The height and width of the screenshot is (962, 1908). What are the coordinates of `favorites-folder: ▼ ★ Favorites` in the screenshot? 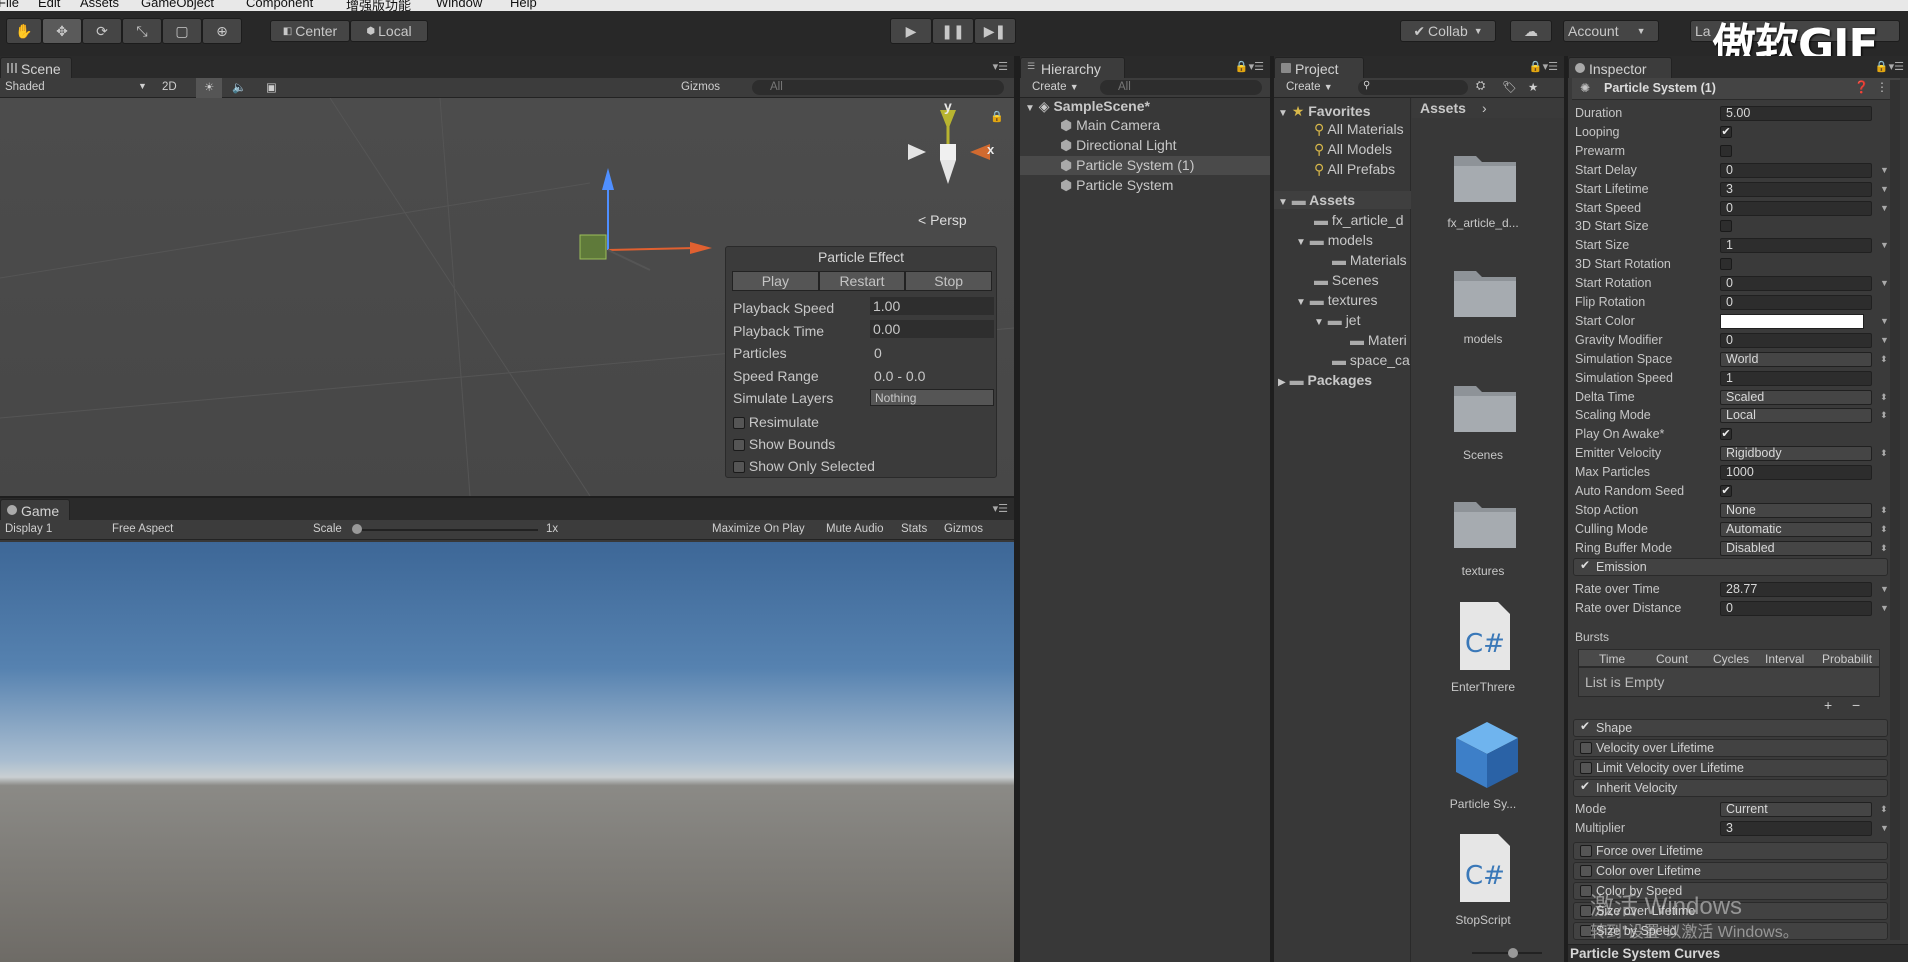 It's located at (1324, 111).